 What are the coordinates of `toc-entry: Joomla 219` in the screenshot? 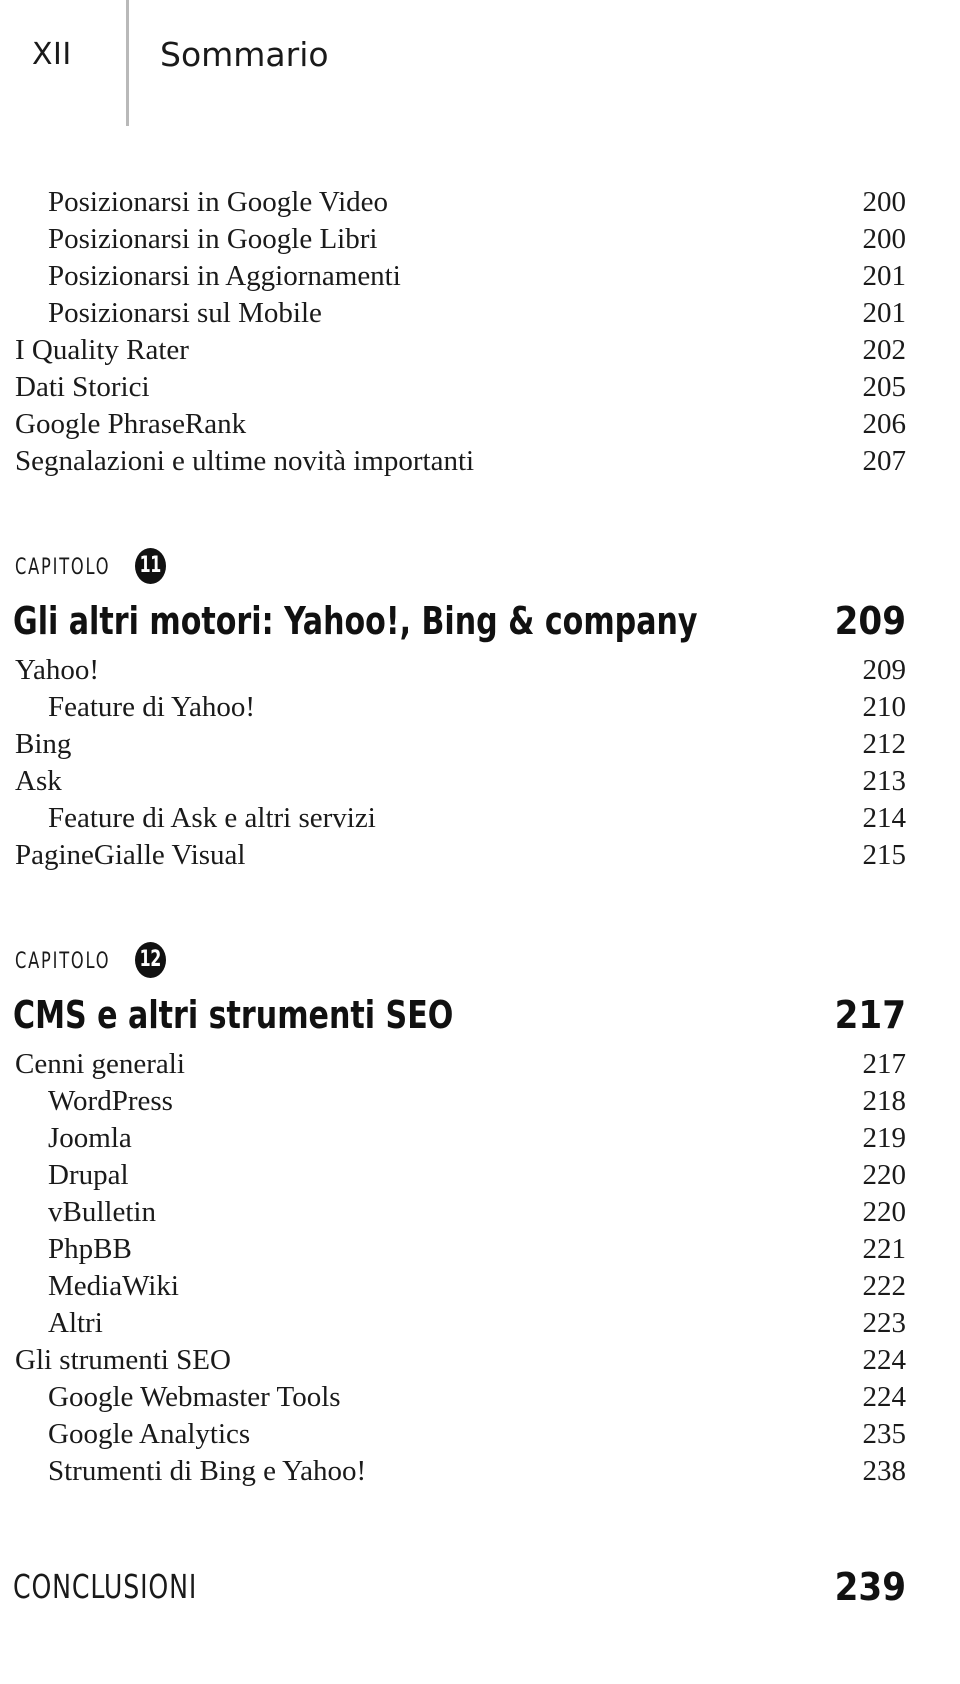 It's located at (480, 1138).